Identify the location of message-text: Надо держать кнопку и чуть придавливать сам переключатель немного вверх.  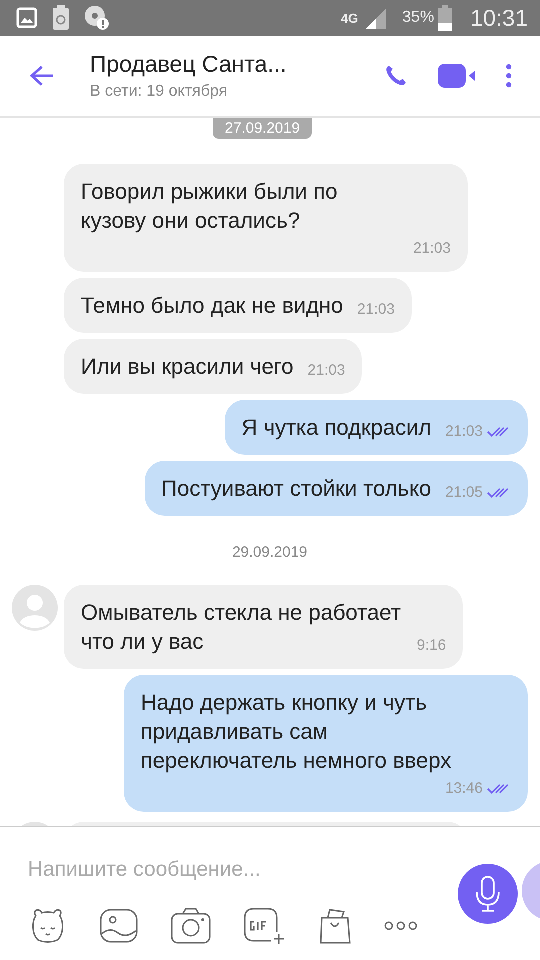
(296, 732).